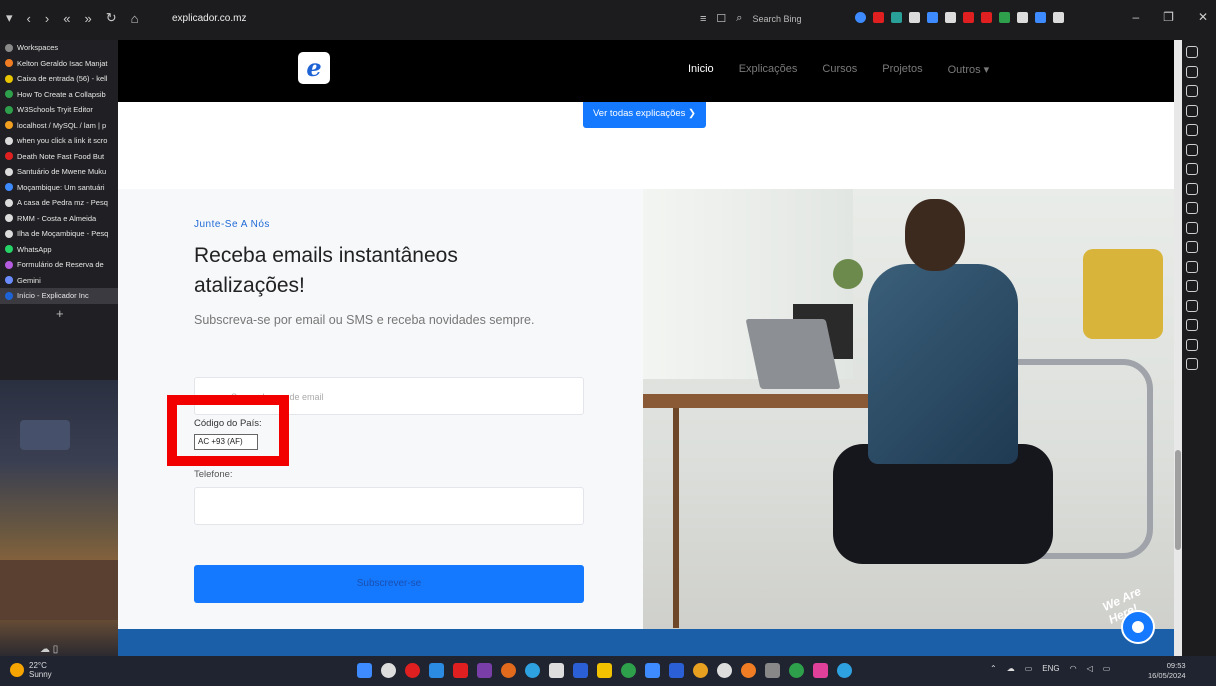  Describe the element at coordinates (1192, 52) in the screenshot. I see `bookmark-icon` at that location.